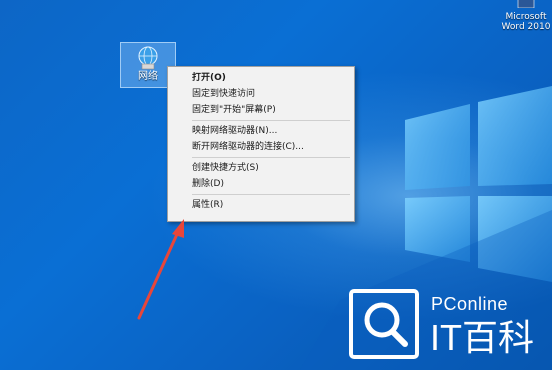 The width and height of the screenshot is (552, 370). I want to click on menu-item-pin-start: 固定到"开始"屏幕(P), so click(261, 110).